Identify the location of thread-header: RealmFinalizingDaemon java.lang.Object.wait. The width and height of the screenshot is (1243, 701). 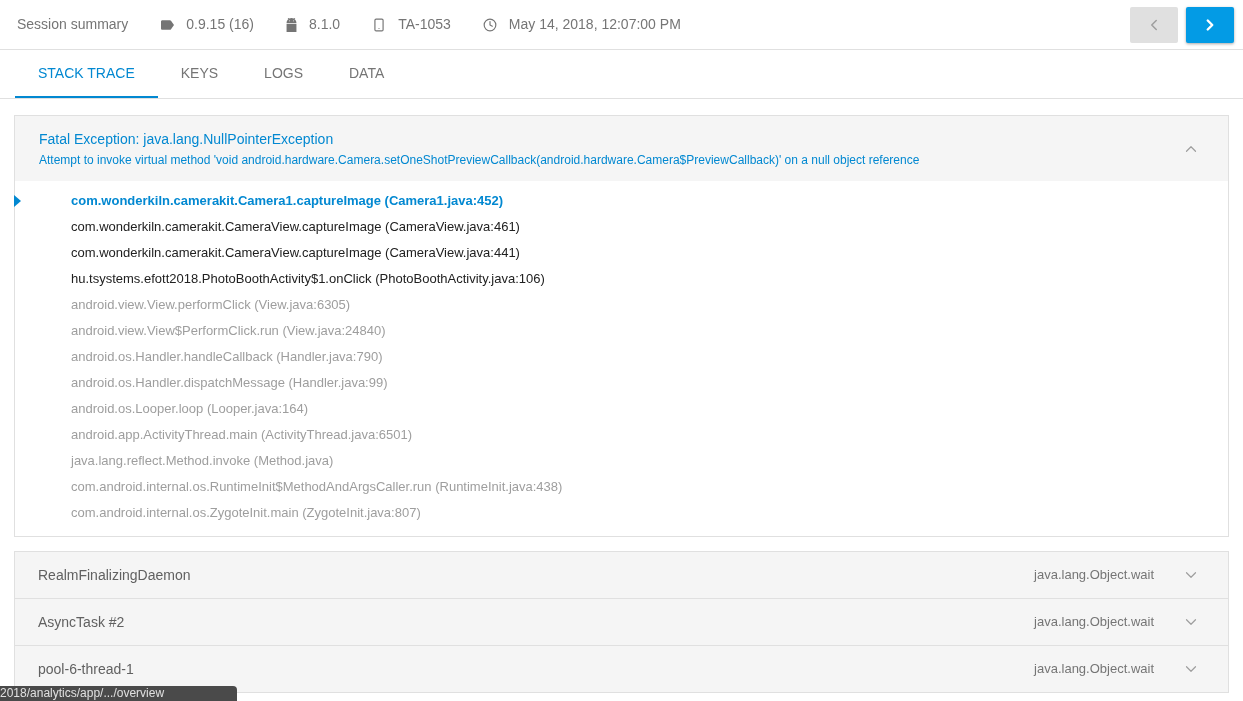
(621, 575).